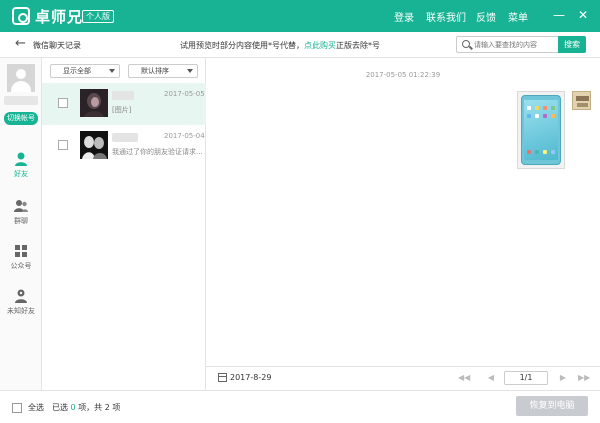 This screenshot has height=423, width=600. What do you see at coordinates (320, 45) in the screenshot?
I see `buy-link: 点此购买` at bounding box center [320, 45].